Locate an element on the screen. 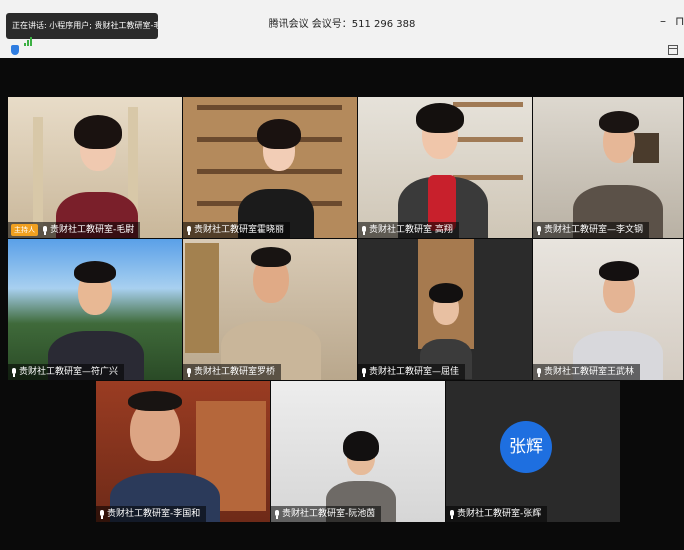 This screenshot has width=684, height=550. participant-name: 贵财社工教研室 高翔 is located at coordinates (411, 230).